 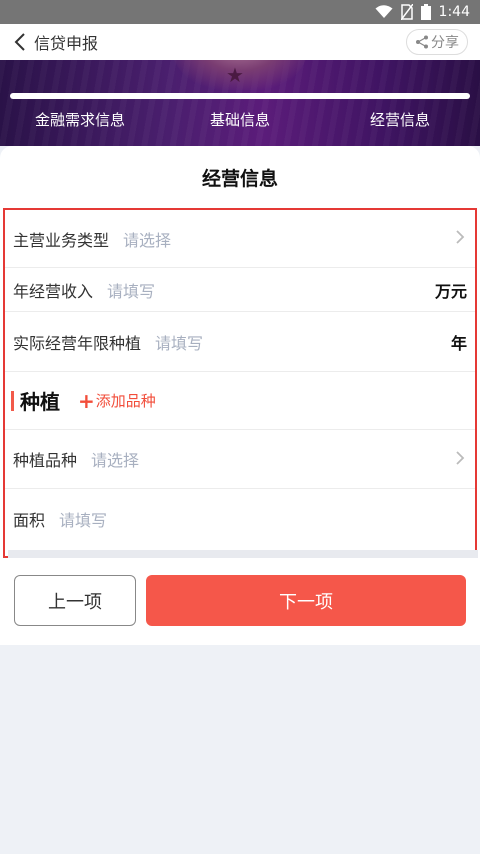 I want to click on step-tabs: 金融需求信息 基础信息 经营信息, so click(x=240, y=120).